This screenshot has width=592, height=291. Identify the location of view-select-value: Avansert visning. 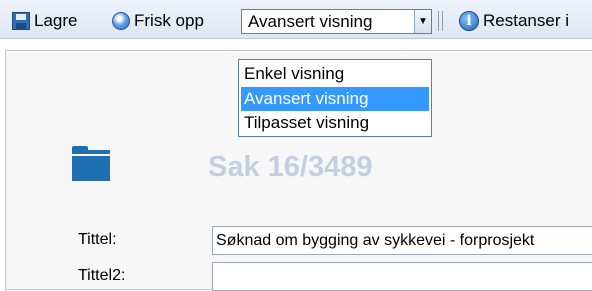
(310, 21).